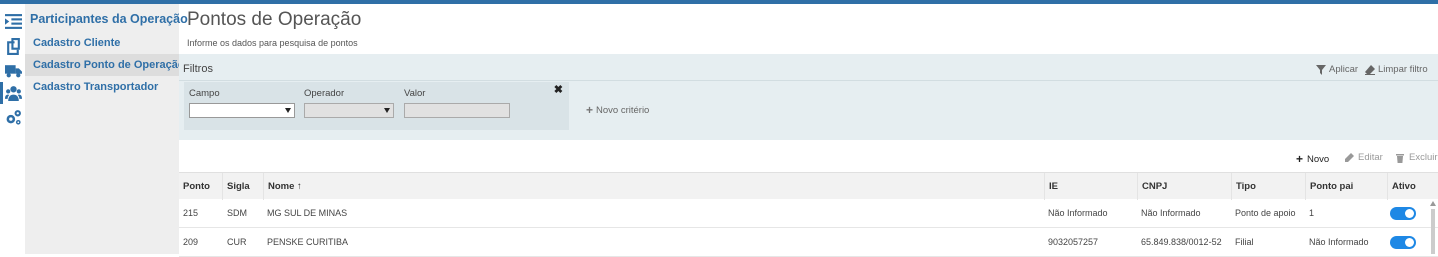  Describe the element at coordinates (102, 43) in the screenshot. I see `sidebar-item-cadastro-cliente: Cadastro Cliente` at that location.